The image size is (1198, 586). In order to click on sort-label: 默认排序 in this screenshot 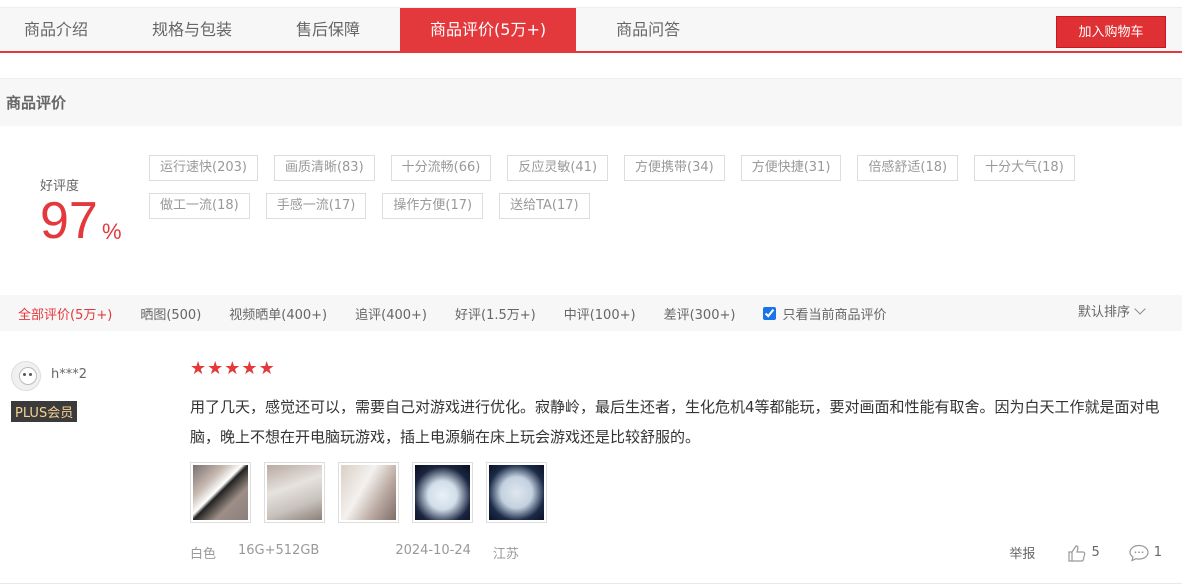, I will do `click(1103, 312)`.